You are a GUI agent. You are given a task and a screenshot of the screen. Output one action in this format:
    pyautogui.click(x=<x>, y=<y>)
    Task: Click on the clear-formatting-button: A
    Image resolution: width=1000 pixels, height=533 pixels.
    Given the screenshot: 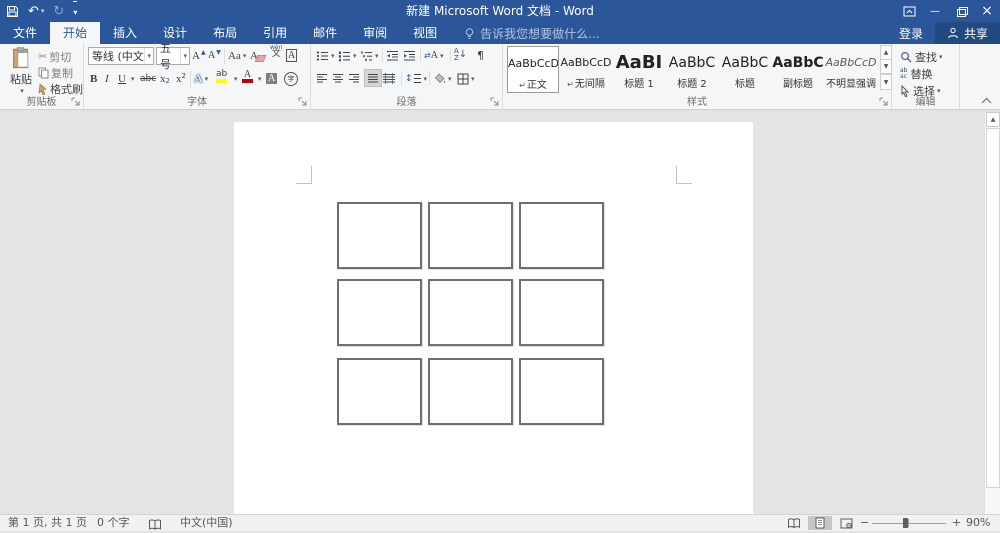 What is the action you would take?
    pyautogui.click(x=258, y=55)
    